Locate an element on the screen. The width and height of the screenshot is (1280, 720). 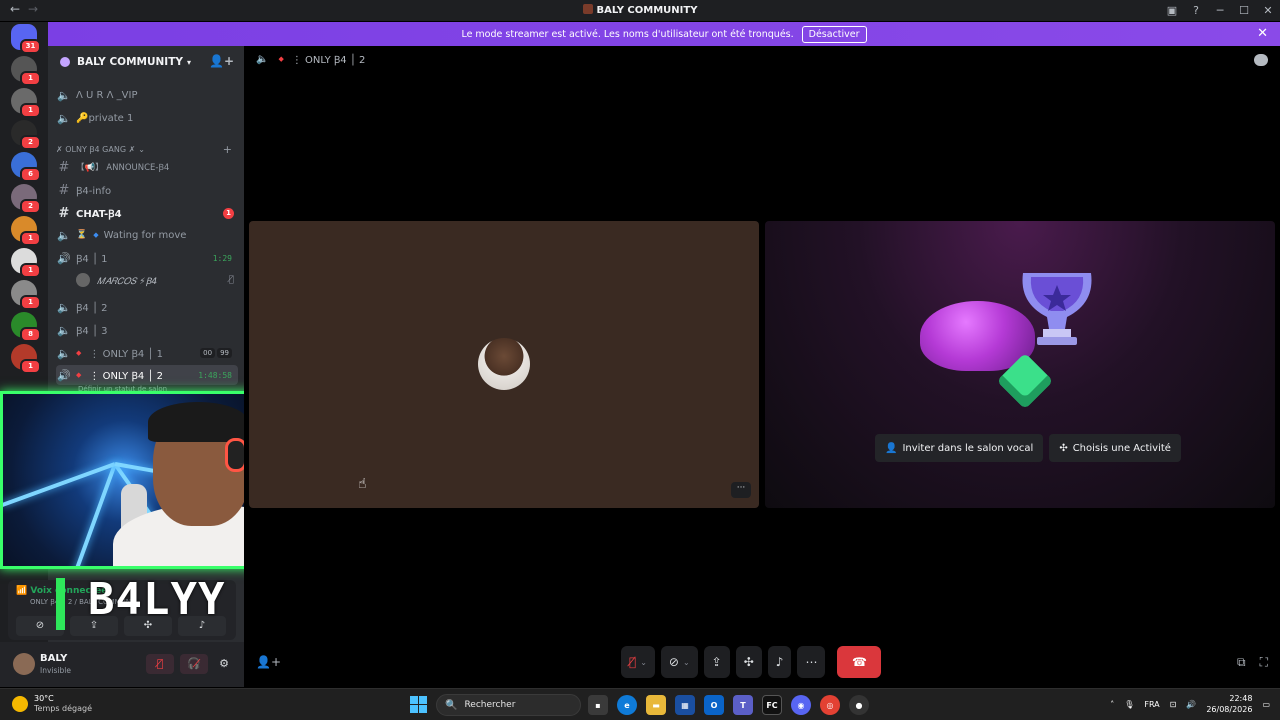
store-icon: ▦ is located at coordinates (685, 705).